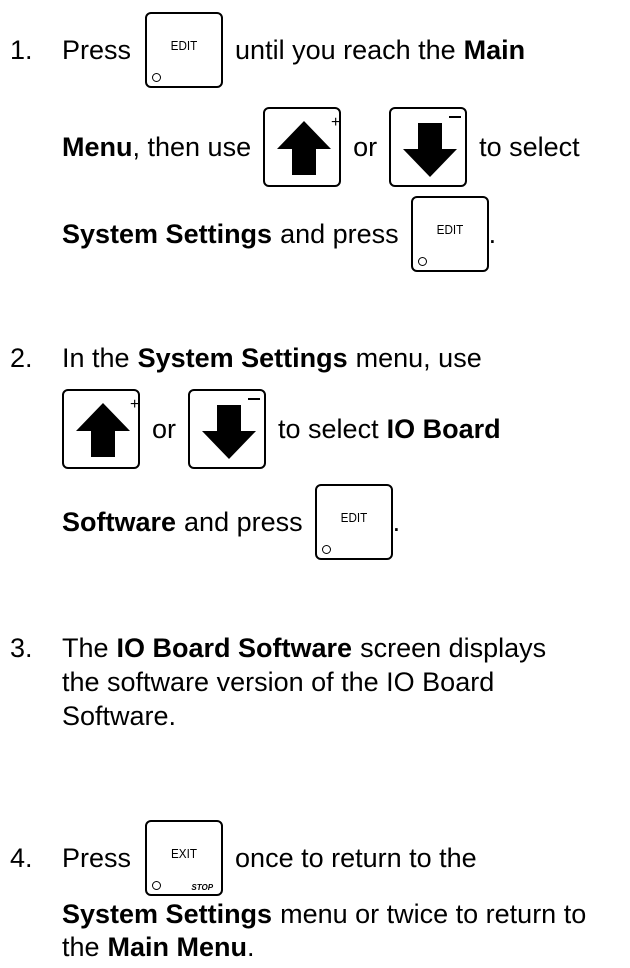  I want to click on step-number: 3., so click(21, 647).